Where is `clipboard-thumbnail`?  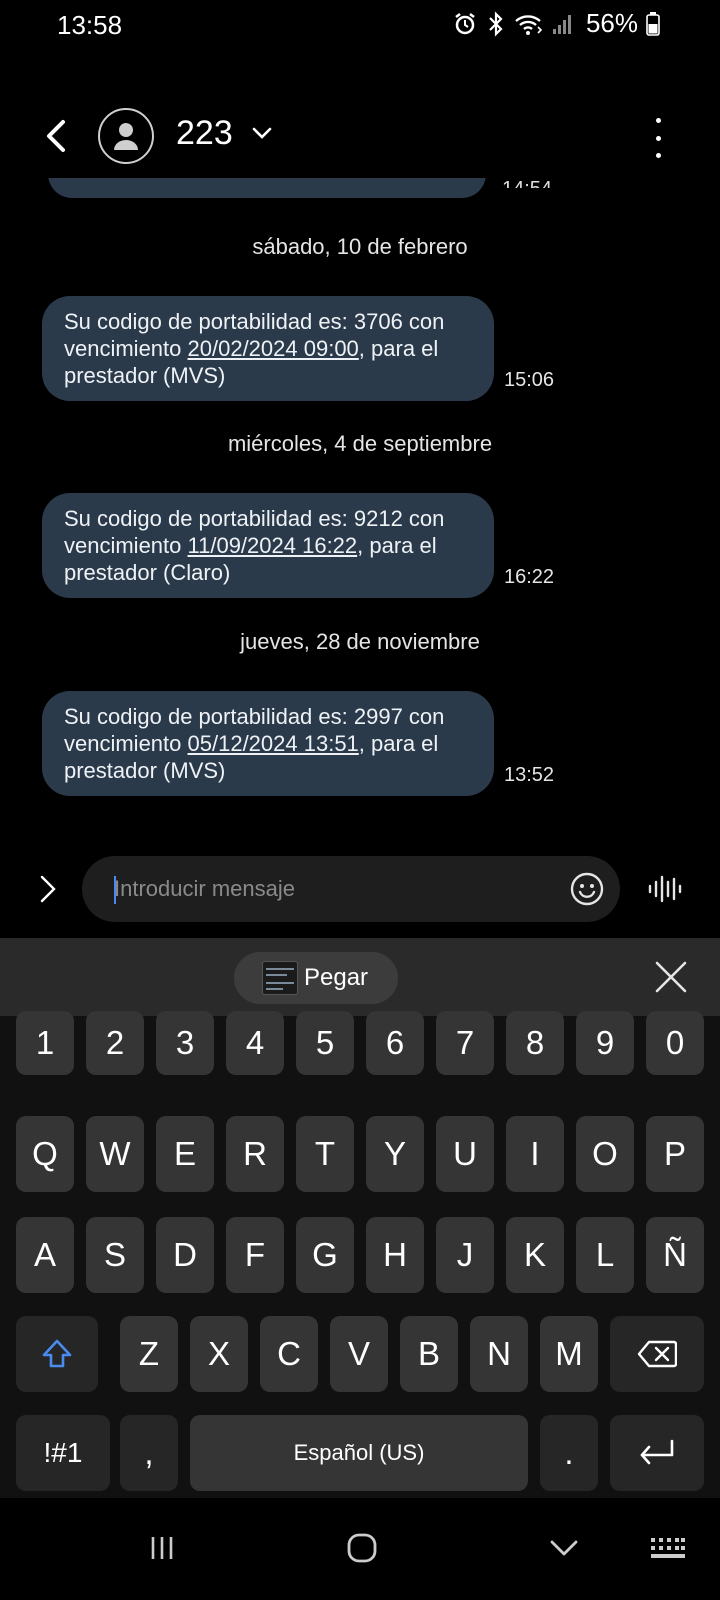
clipboard-thumbnail is located at coordinates (280, 978).